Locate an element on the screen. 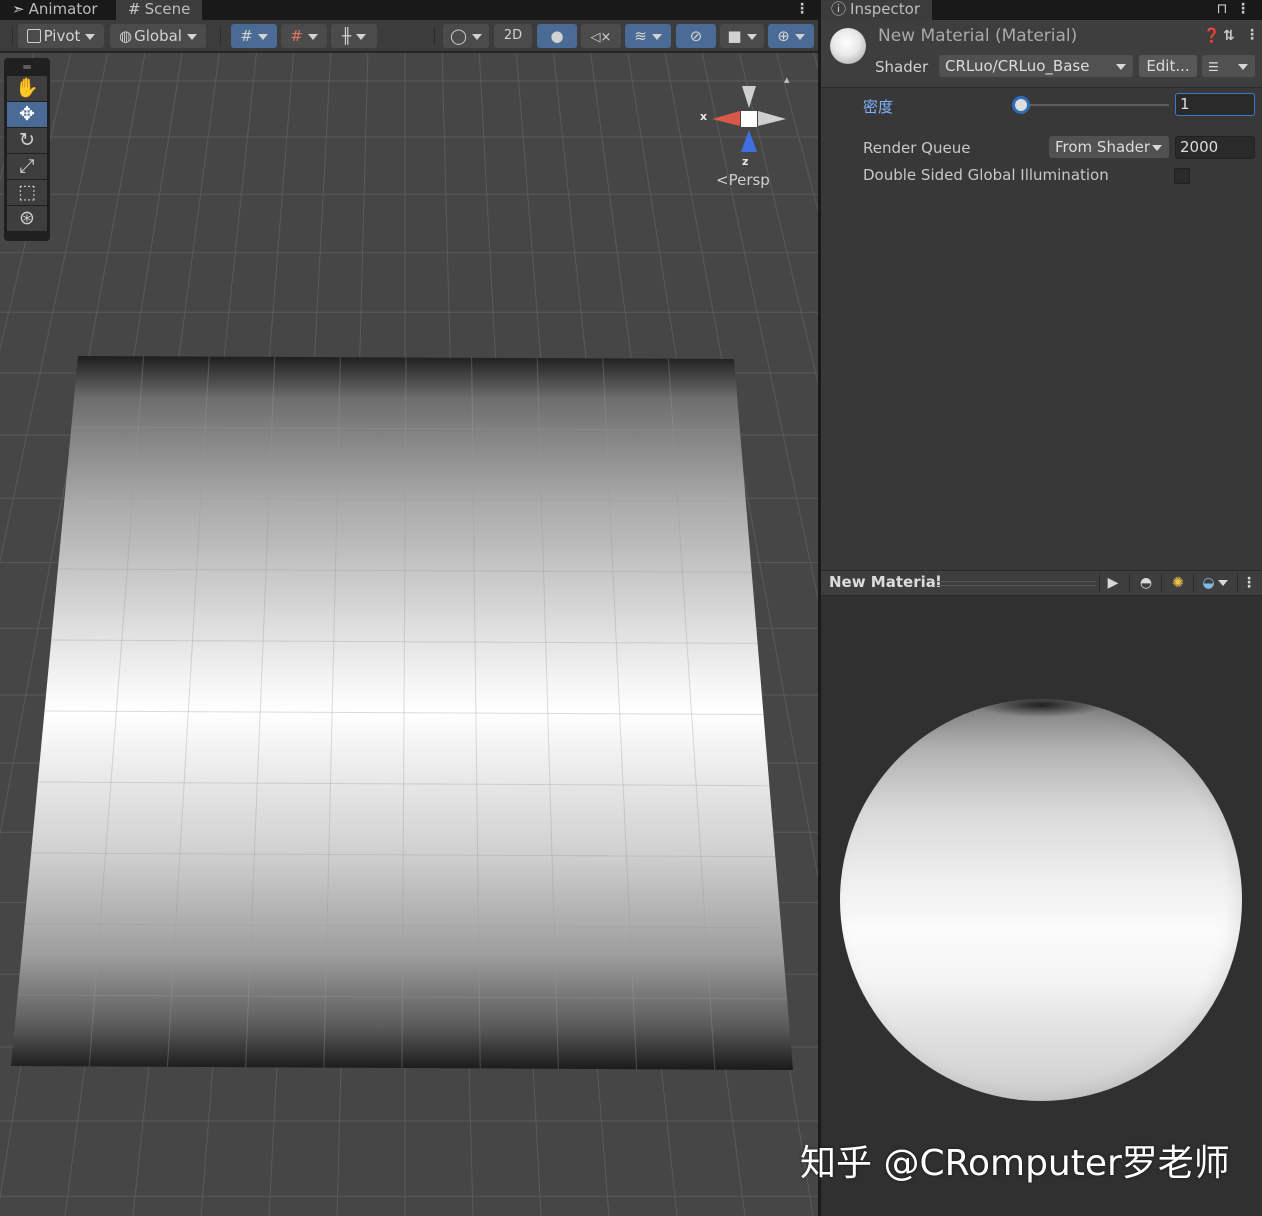  scale-icon: ⤢ is located at coordinates (27, 166).